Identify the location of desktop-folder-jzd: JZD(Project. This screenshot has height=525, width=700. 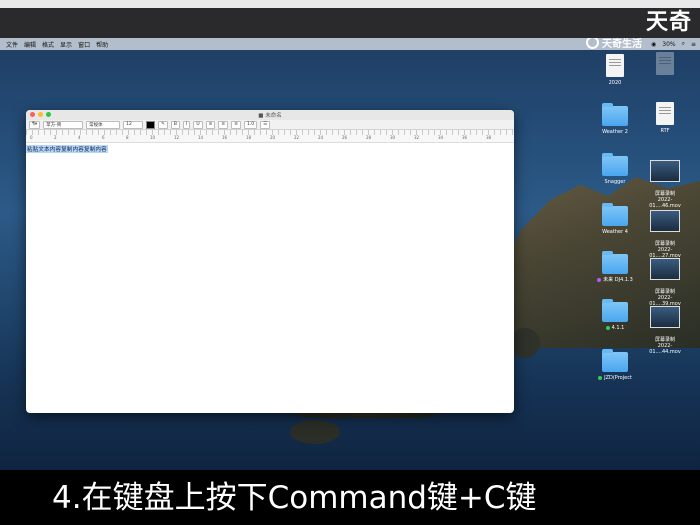
(615, 365).